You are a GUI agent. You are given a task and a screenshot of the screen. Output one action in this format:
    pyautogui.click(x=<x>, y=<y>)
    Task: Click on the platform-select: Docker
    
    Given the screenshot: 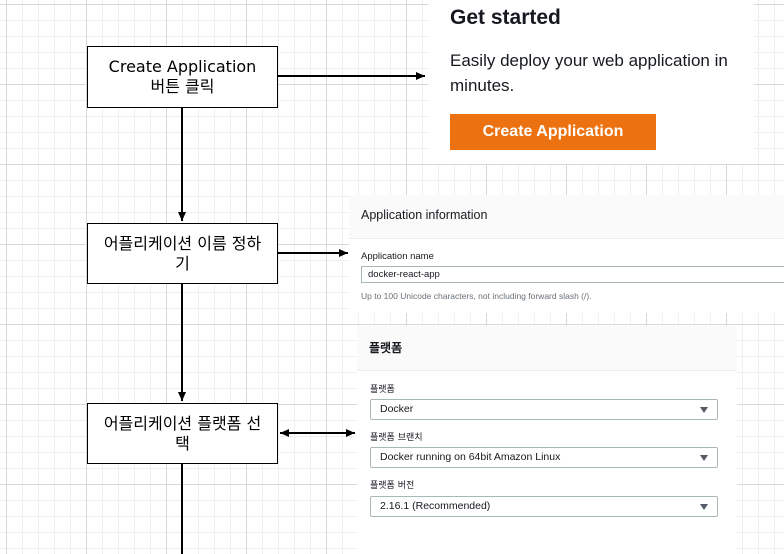 What is the action you would take?
    pyautogui.click(x=544, y=409)
    